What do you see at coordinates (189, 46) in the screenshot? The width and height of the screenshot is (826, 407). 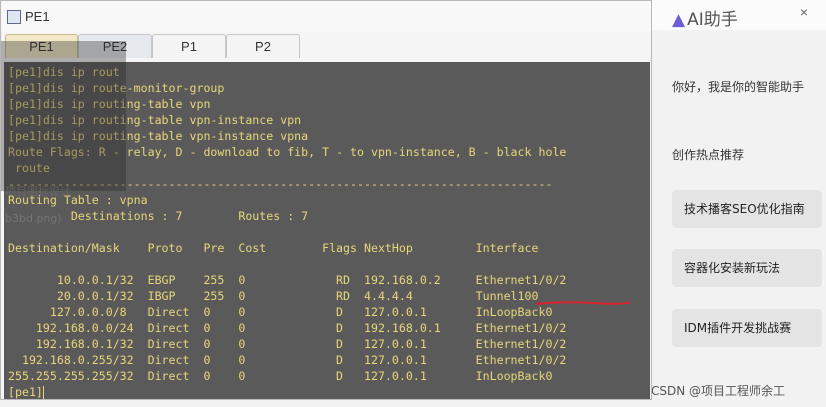 I see `tab-p1: P1` at bounding box center [189, 46].